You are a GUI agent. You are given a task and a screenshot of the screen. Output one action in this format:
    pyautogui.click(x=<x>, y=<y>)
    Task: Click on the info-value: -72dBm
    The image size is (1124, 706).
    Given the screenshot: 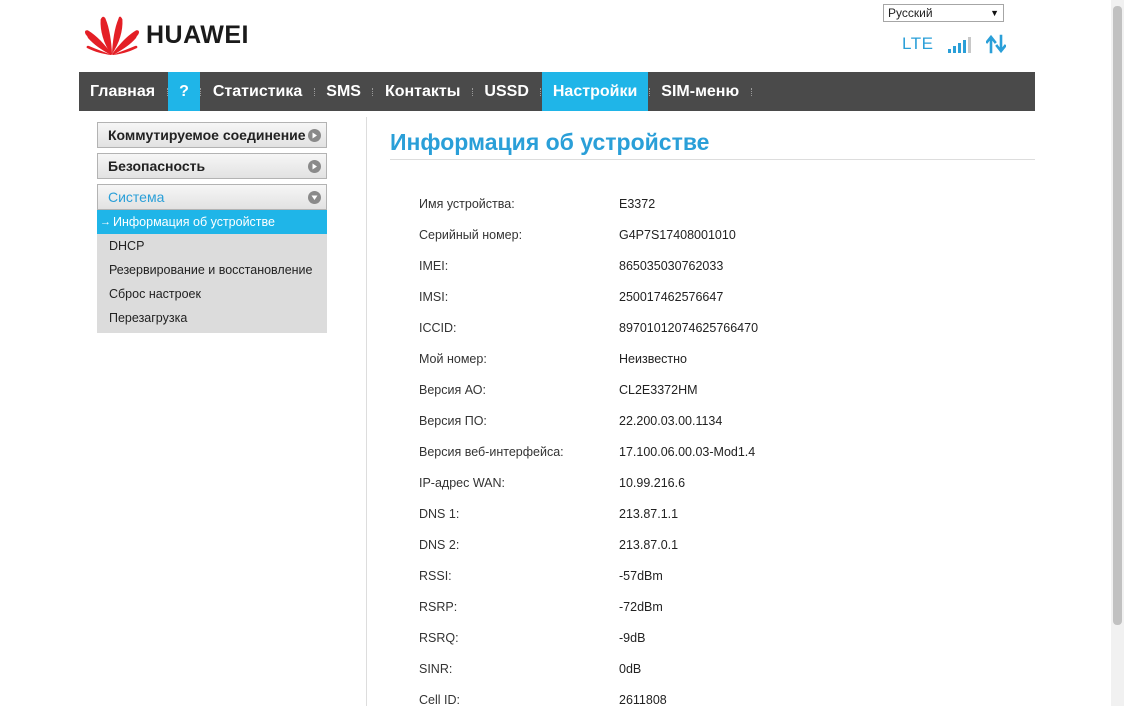 What is the action you would take?
    pyautogui.click(x=641, y=606)
    